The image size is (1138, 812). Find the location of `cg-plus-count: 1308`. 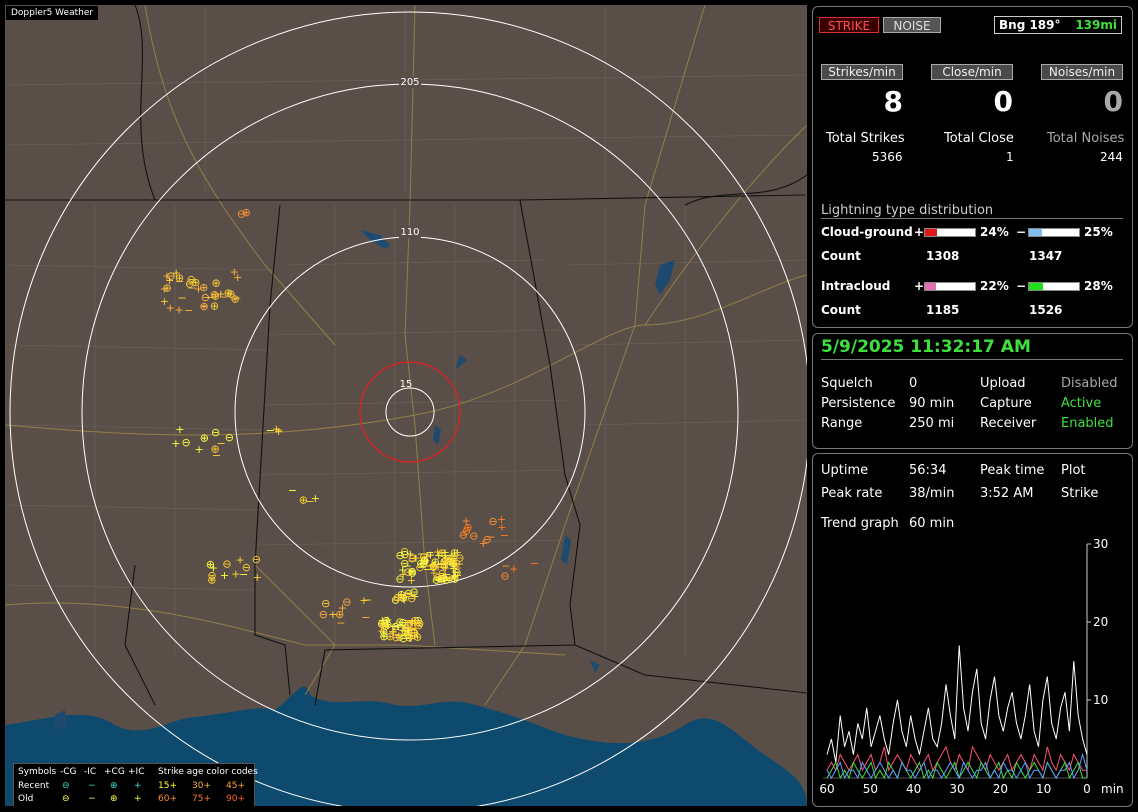

cg-plus-count: 1308 is located at coordinates (943, 256).